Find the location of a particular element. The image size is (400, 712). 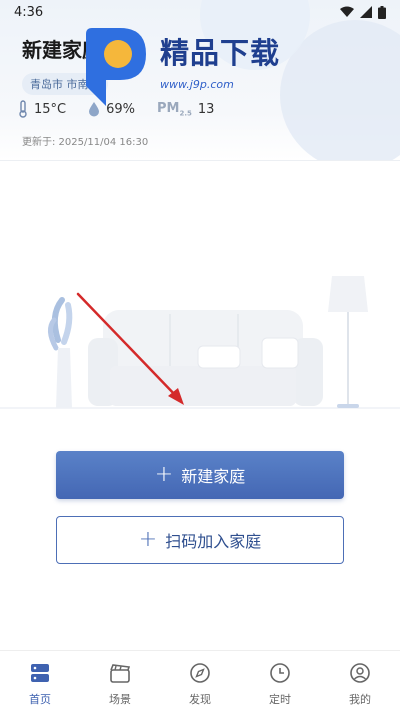

watermark-text: 精品下载 is located at coordinates (220, 53).